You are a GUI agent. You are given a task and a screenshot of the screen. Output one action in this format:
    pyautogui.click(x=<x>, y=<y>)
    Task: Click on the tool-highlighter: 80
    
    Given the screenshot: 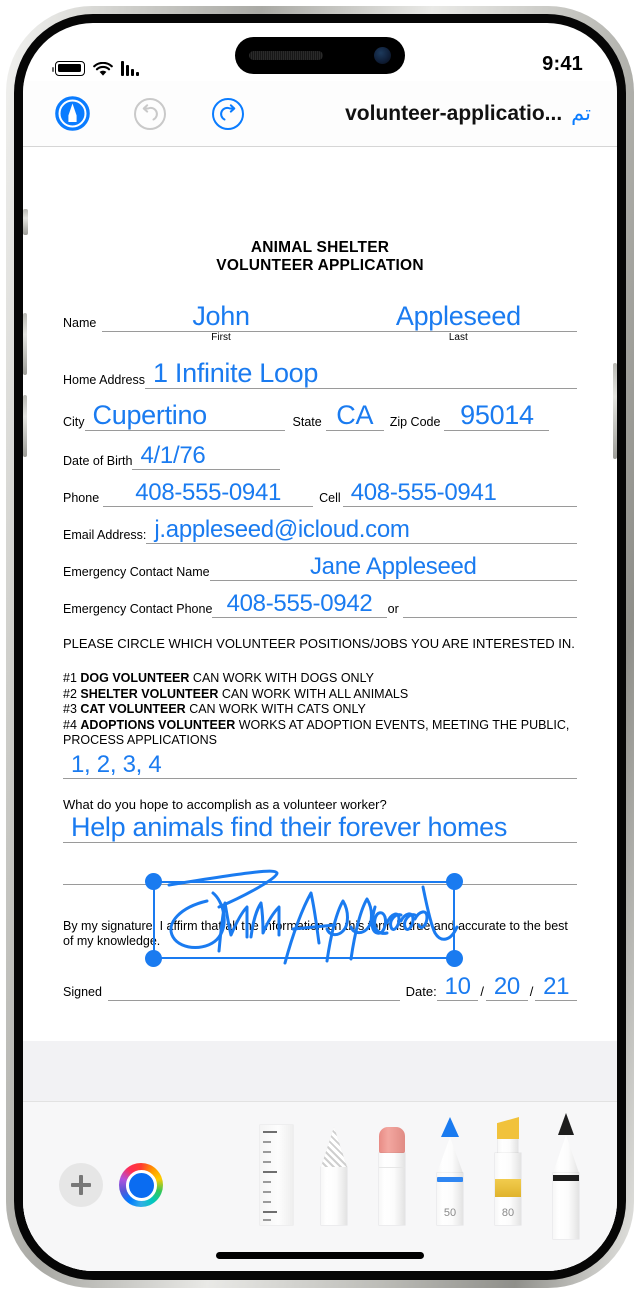 What is the action you would take?
    pyautogui.click(x=508, y=1171)
    